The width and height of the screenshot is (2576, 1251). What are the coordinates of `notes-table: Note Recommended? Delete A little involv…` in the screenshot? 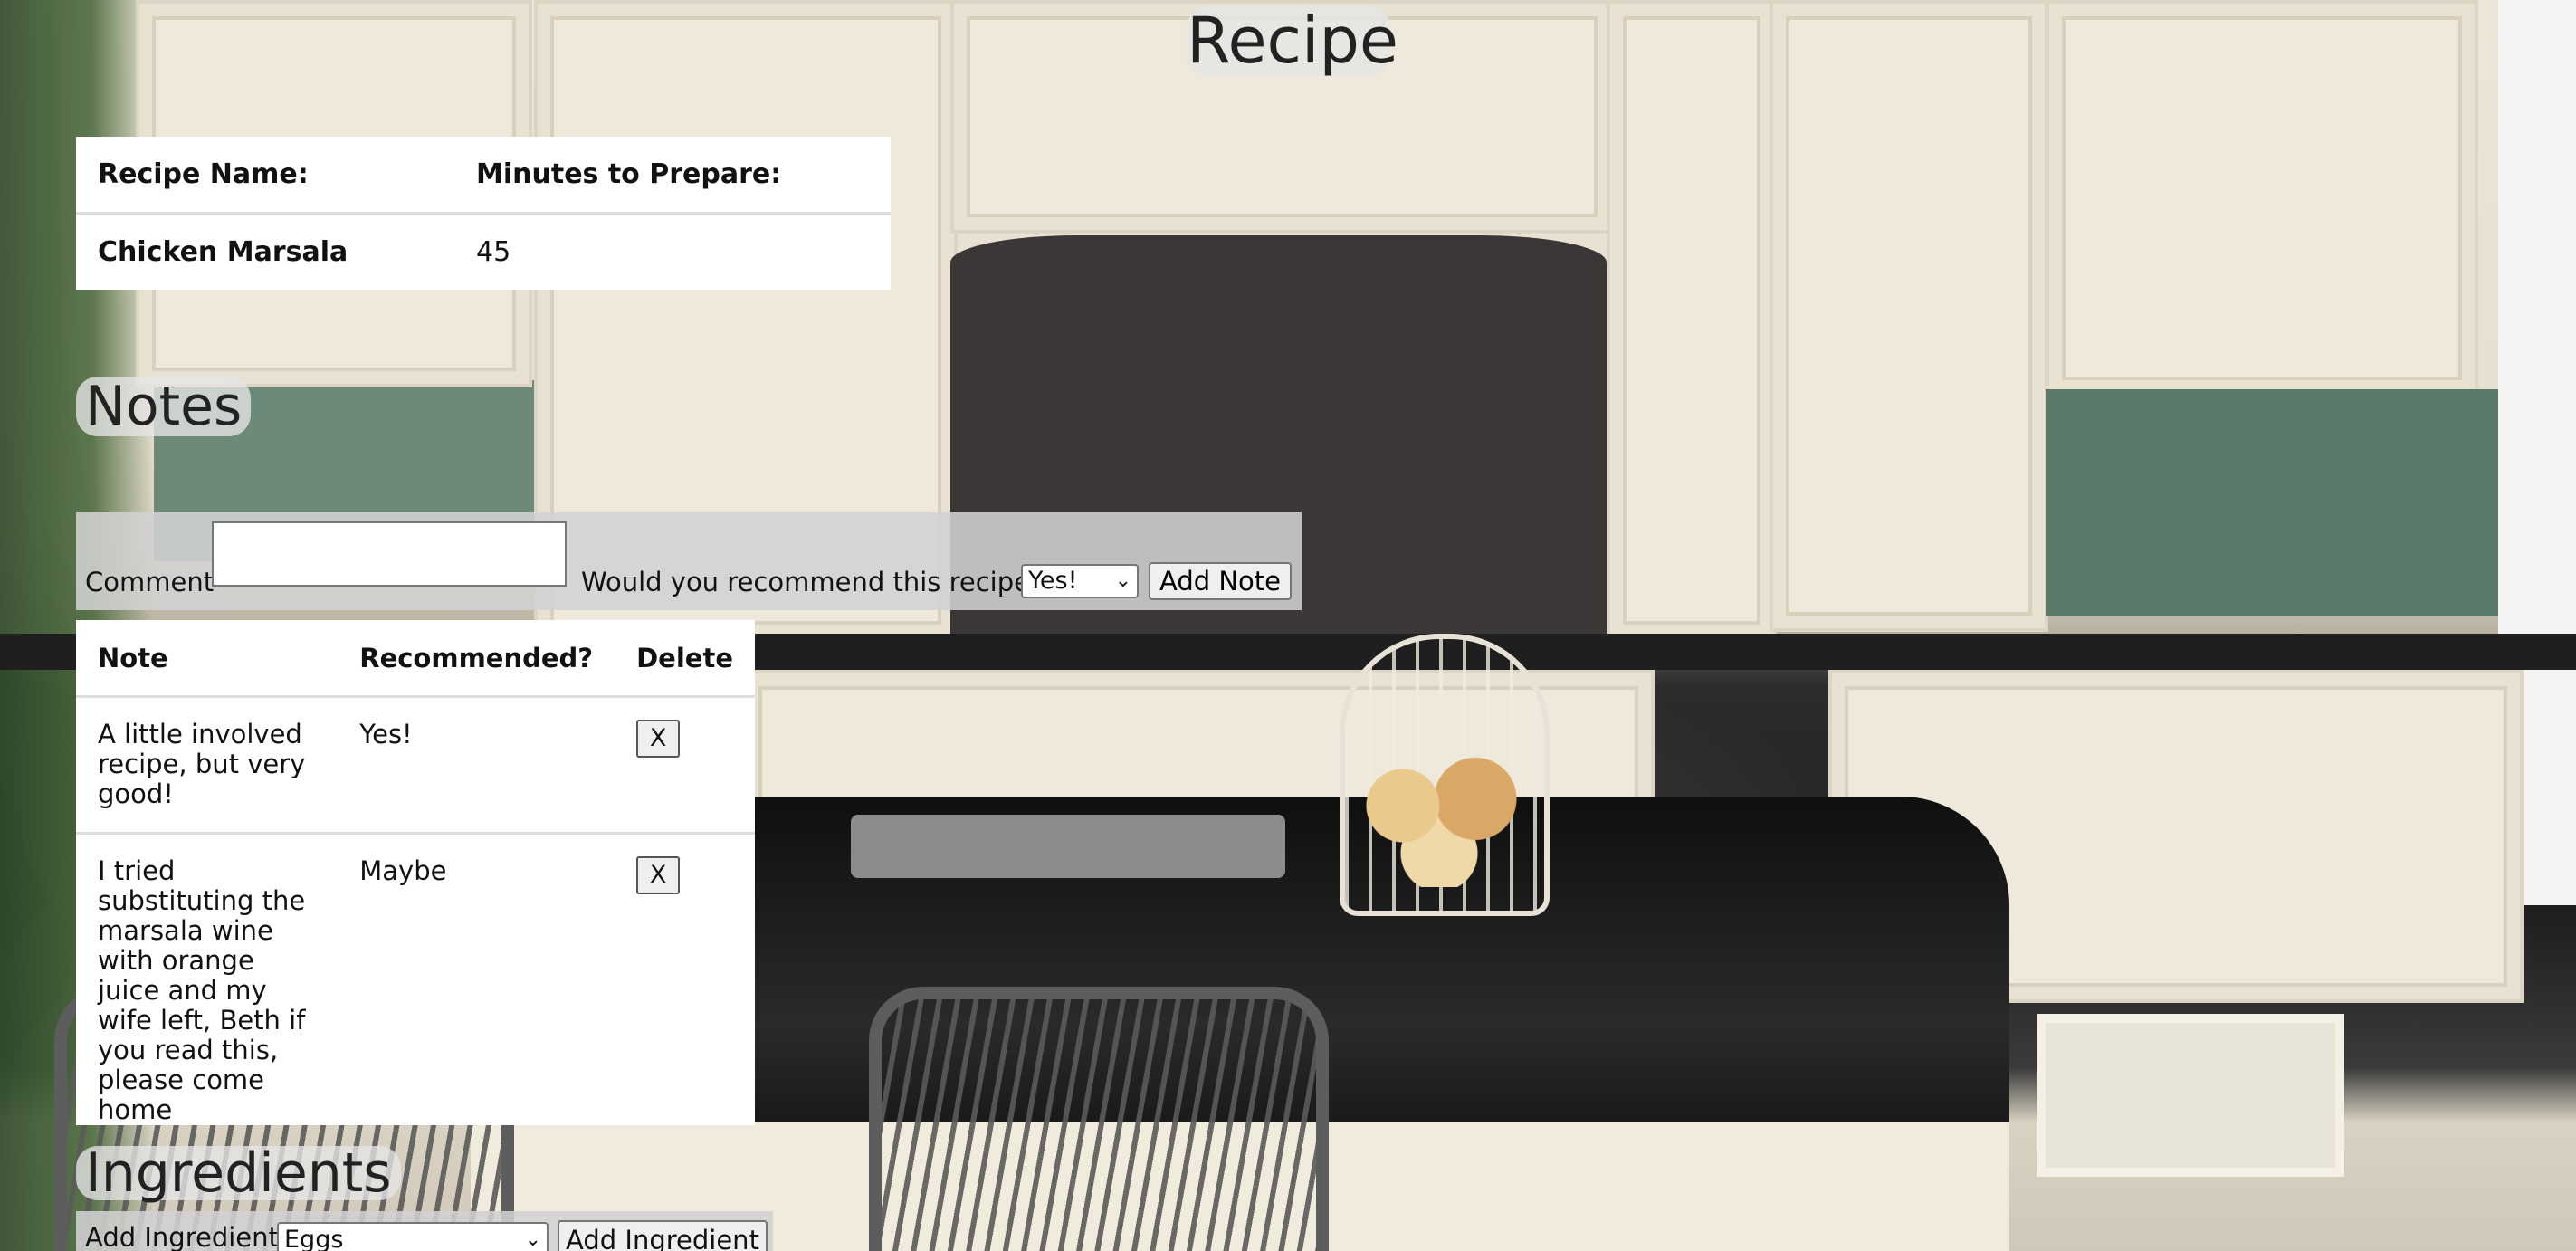 It's located at (415, 872).